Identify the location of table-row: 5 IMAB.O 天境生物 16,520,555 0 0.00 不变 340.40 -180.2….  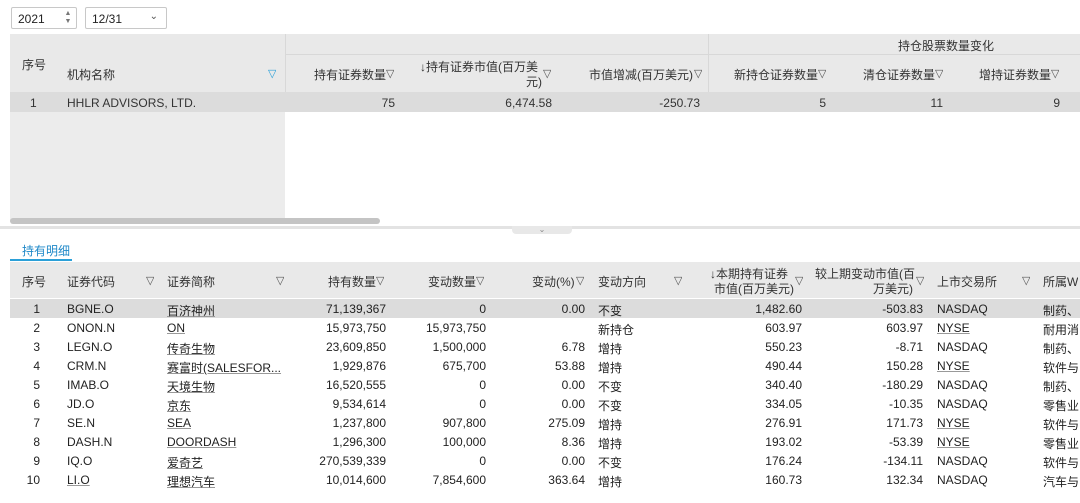
(545, 384).